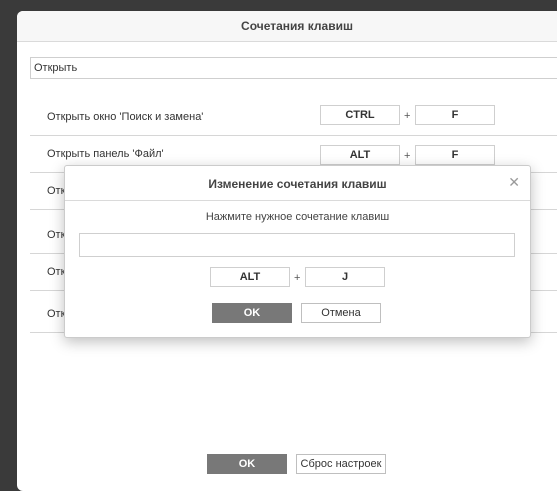  Describe the element at coordinates (105, 154) in the screenshot. I see `row-label: Открыть панель 'Файл'` at that location.